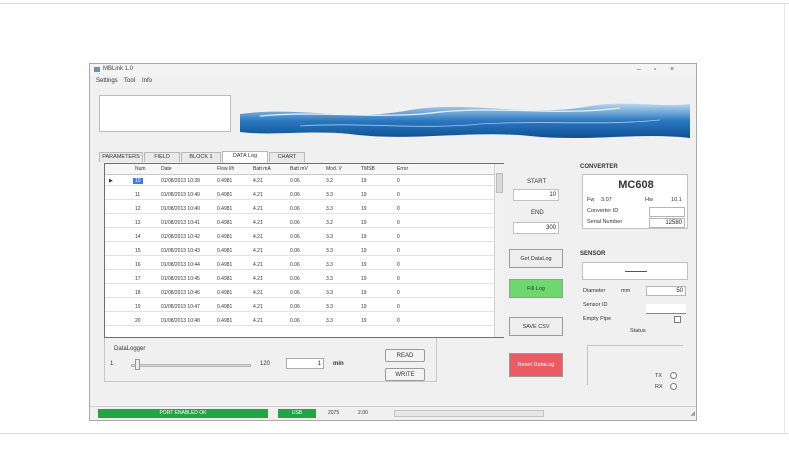  What do you see at coordinates (536, 326) in the screenshot?
I see `save-csv-button: SAVE CSV` at bounding box center [536, 326].